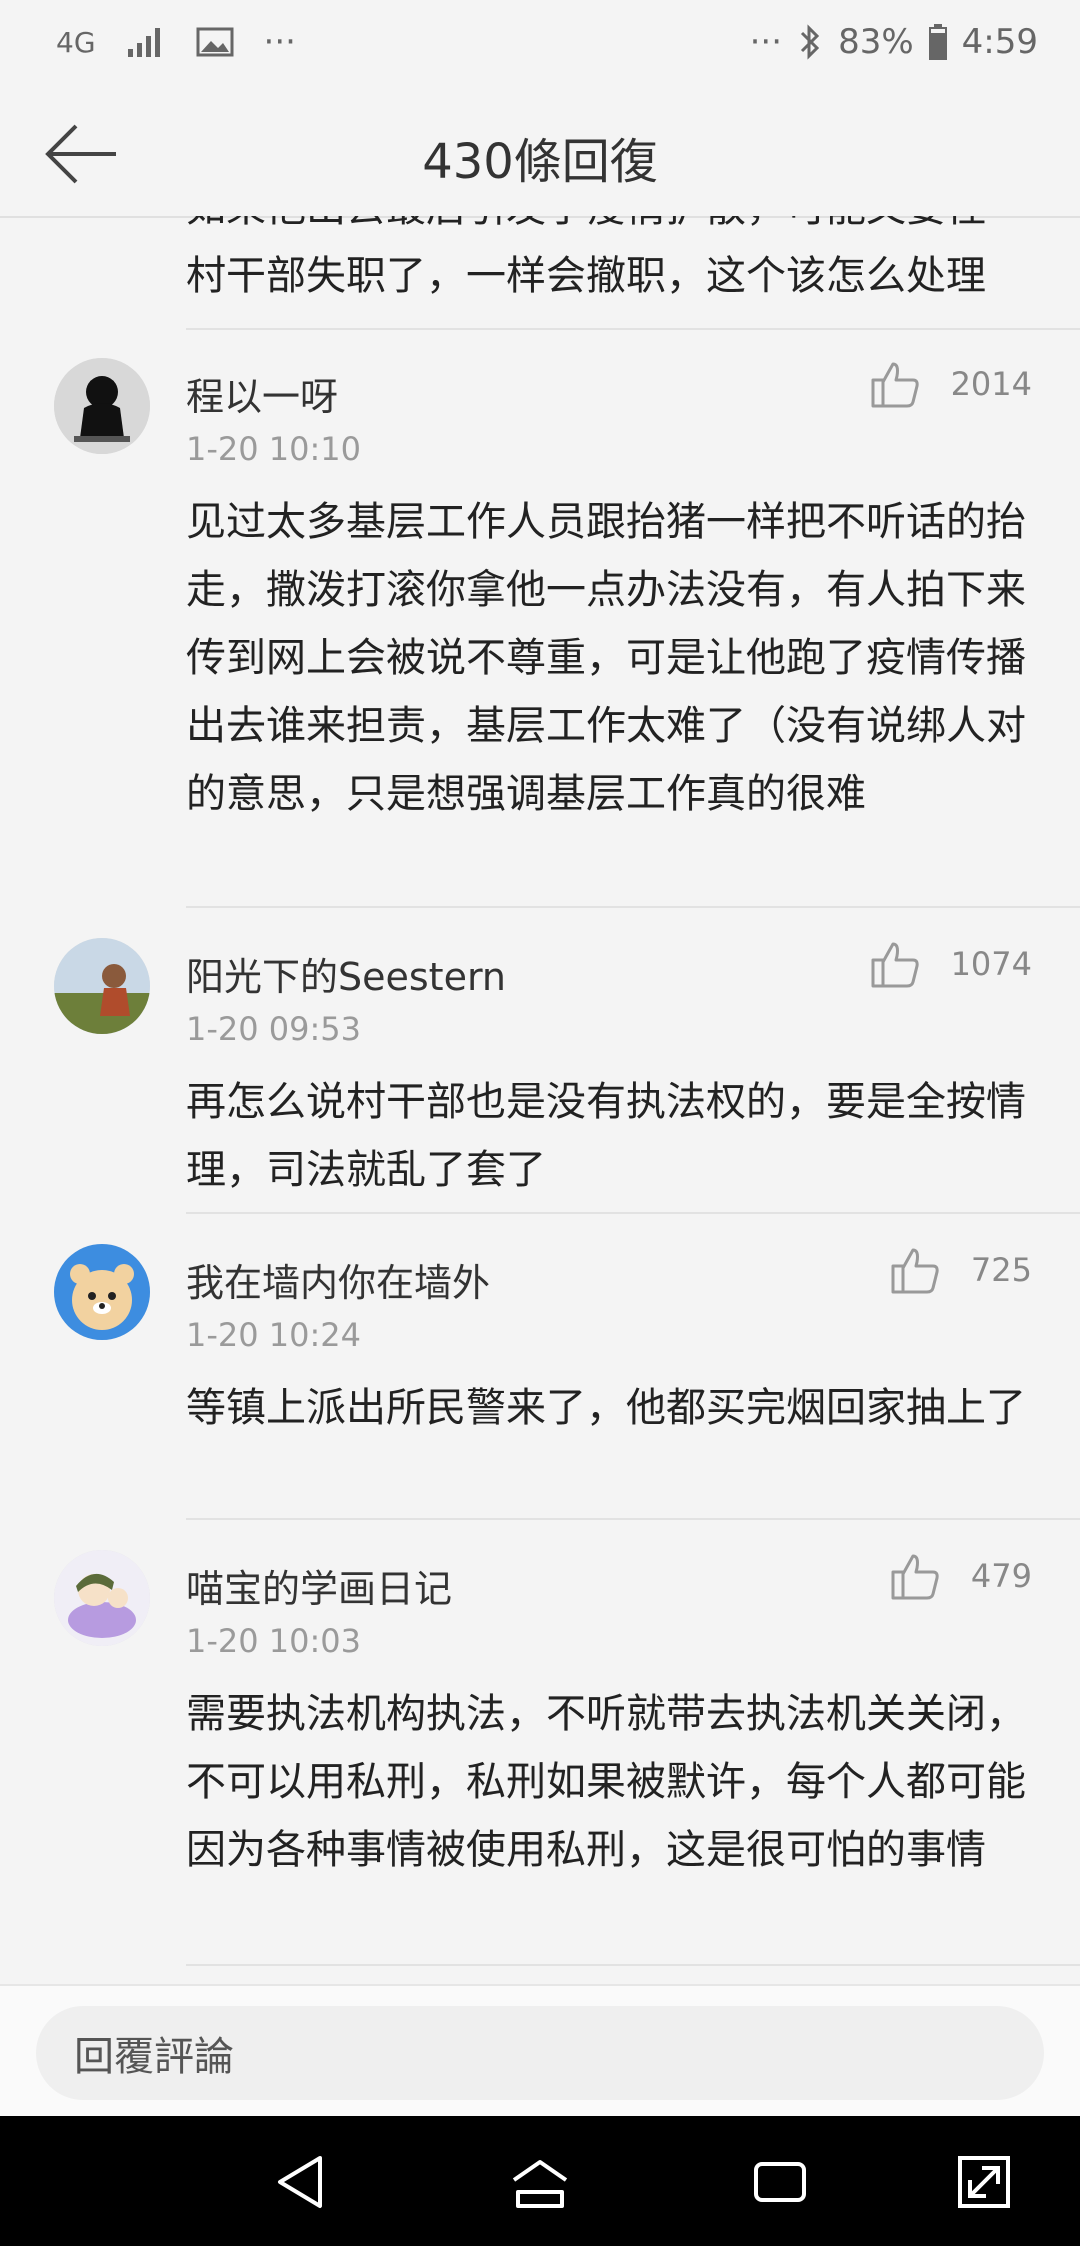  Describe the element at coordinates (102, 1598) in the screenshot. I see `avatar-drawing-icon` at that location.